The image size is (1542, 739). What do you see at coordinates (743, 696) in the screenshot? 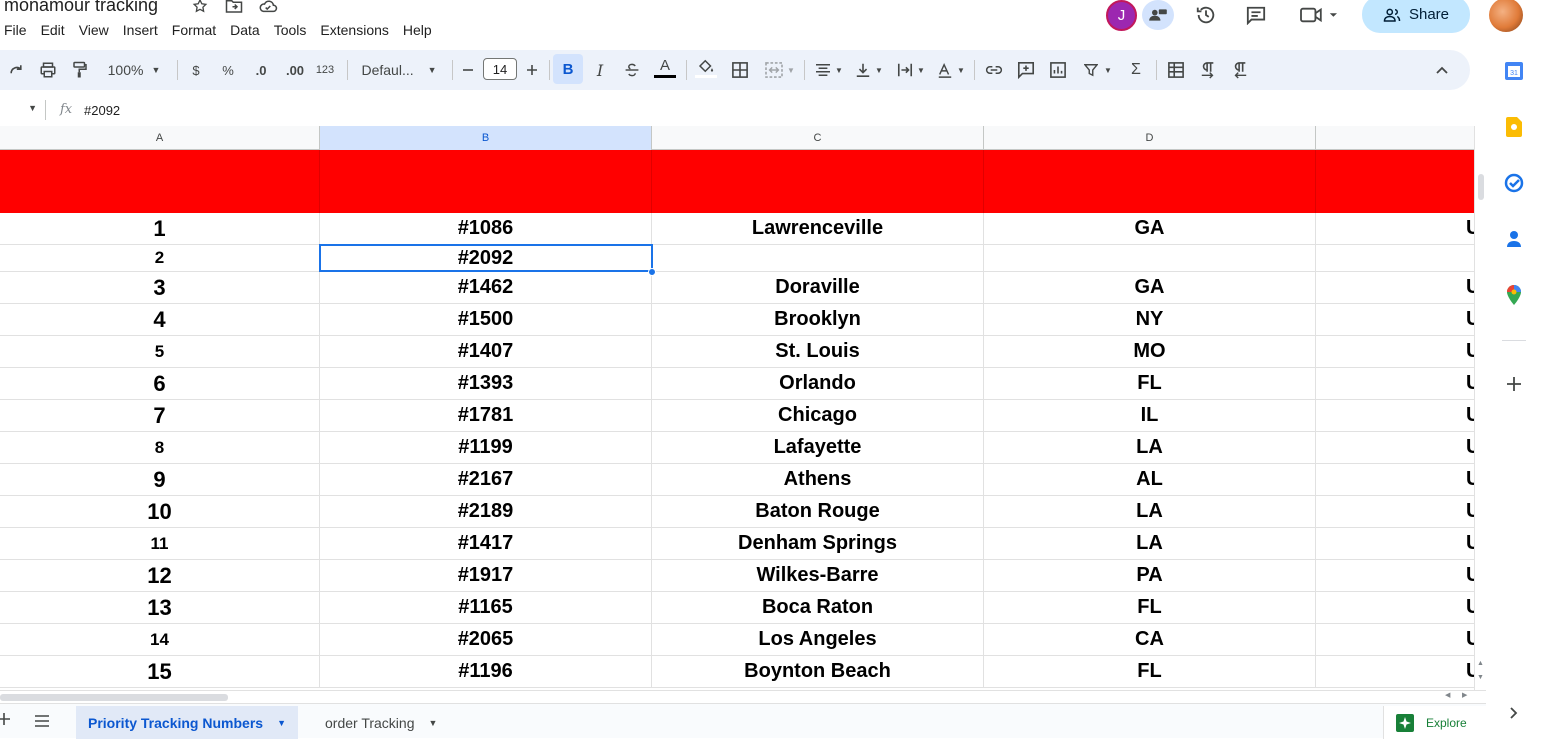
I see `horizontal-scrollbar: ◀ ▶` at bounding box center [743, 696].